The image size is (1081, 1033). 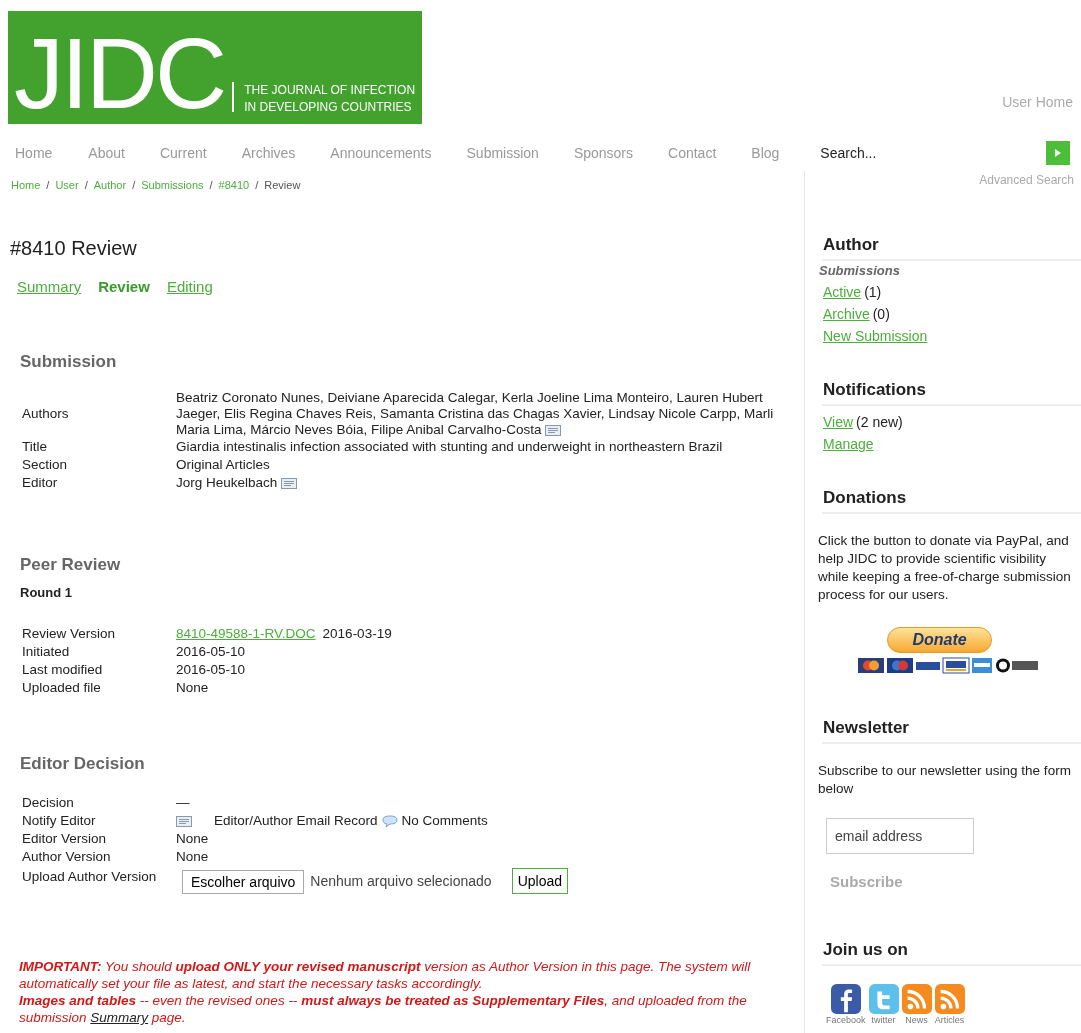 I want to click on search-button, so click(x=1058, y=153).